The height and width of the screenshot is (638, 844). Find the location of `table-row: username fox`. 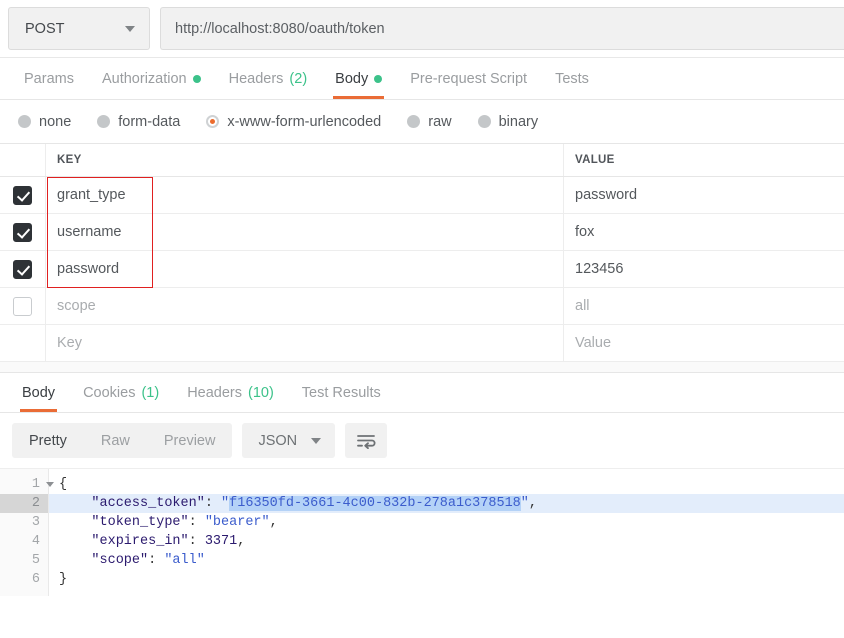

table-row: username fox is located at coordinates (422, 232).